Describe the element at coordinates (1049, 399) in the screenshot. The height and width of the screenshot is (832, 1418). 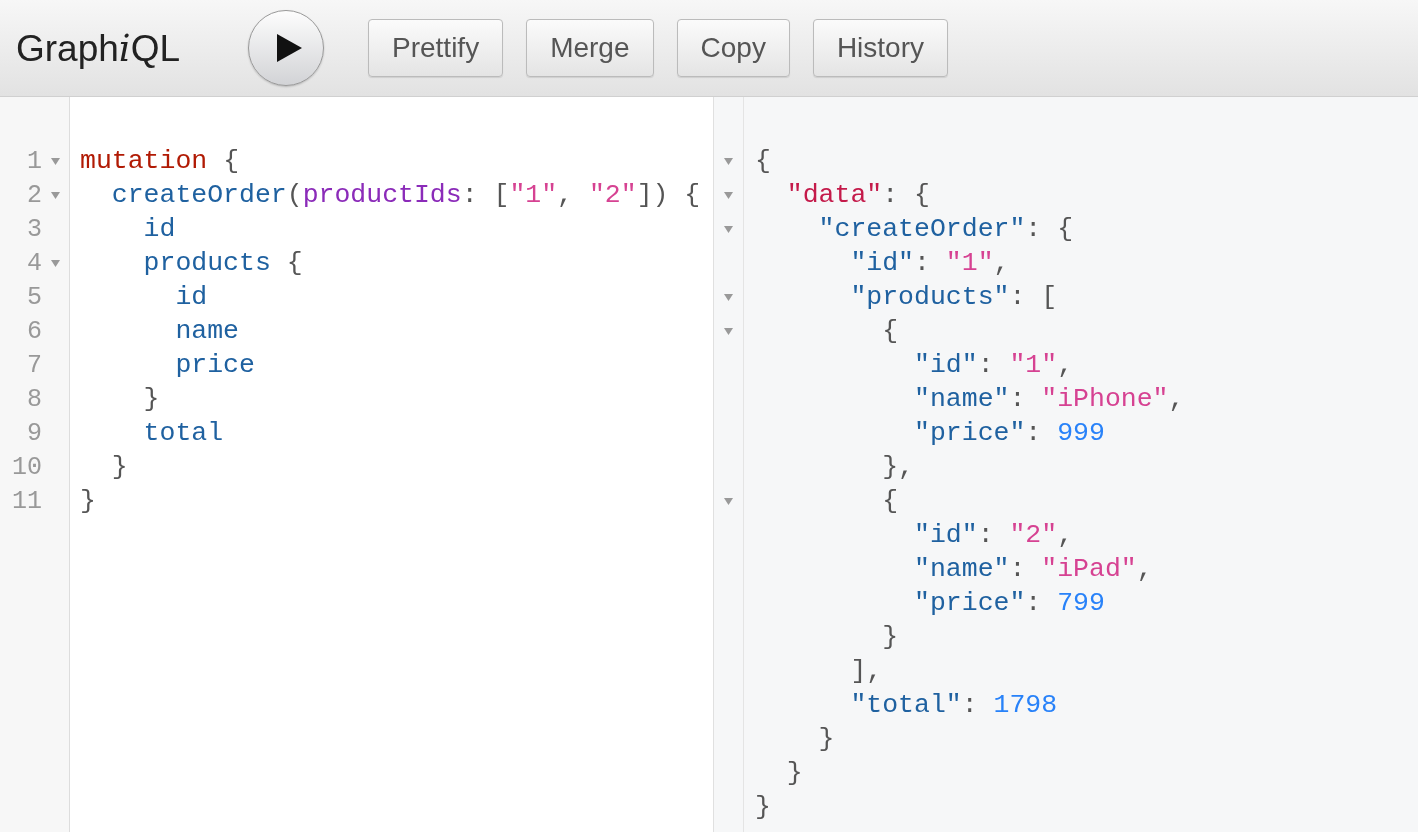
I see `code-line: "name": "iPhone",` at that location.